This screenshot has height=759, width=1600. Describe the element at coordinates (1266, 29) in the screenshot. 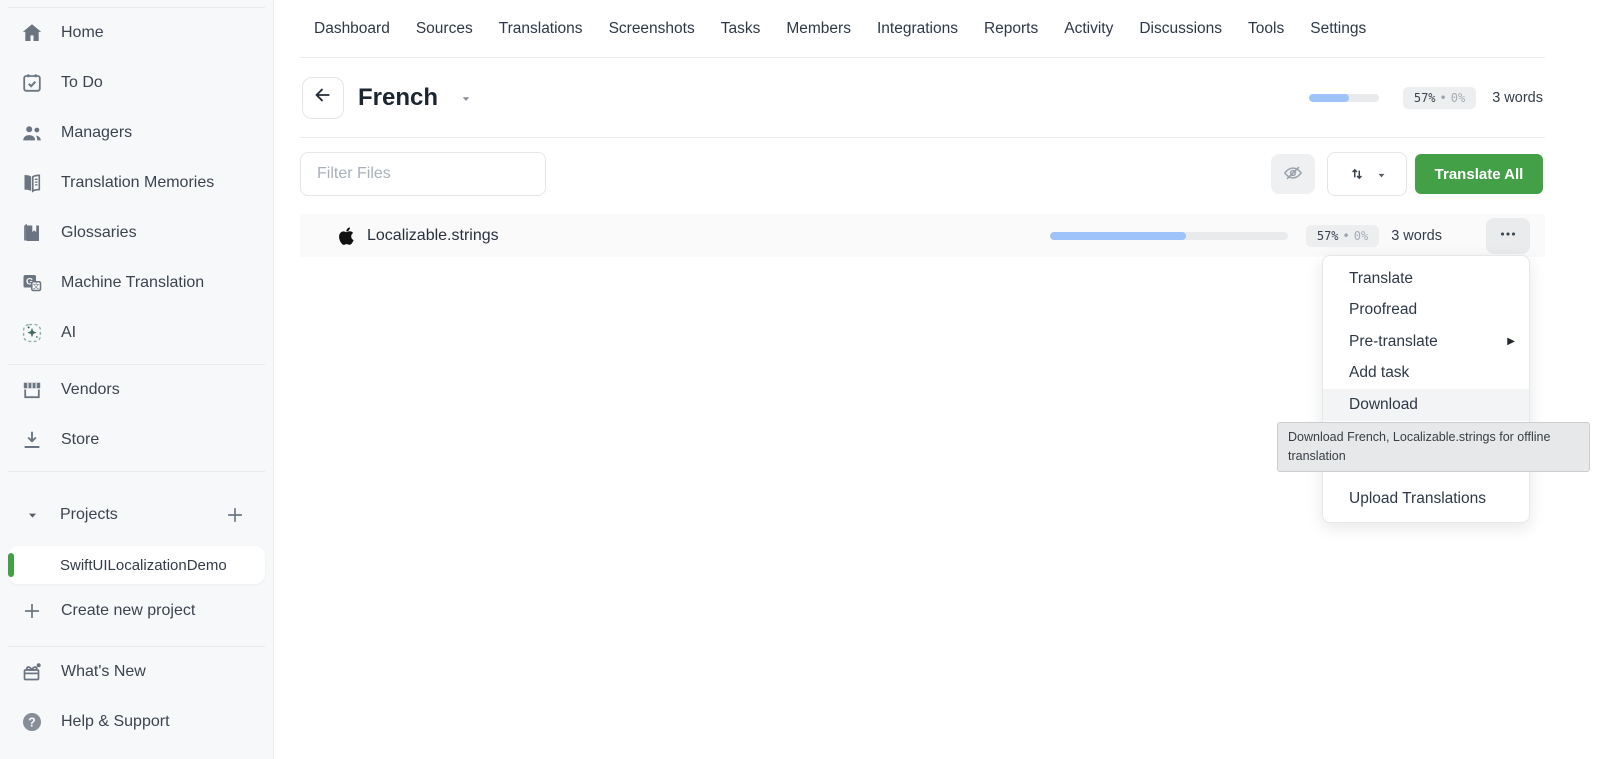

I see `tab-tools: Tools` at that location.